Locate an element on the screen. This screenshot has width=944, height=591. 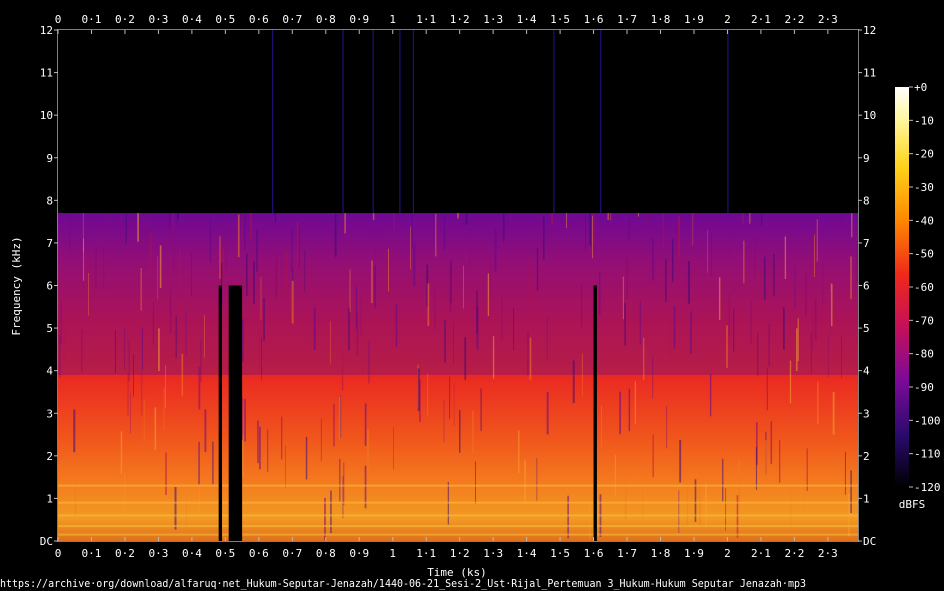
colorbar-tick-label: +0 is located at coordinates (920, 87).